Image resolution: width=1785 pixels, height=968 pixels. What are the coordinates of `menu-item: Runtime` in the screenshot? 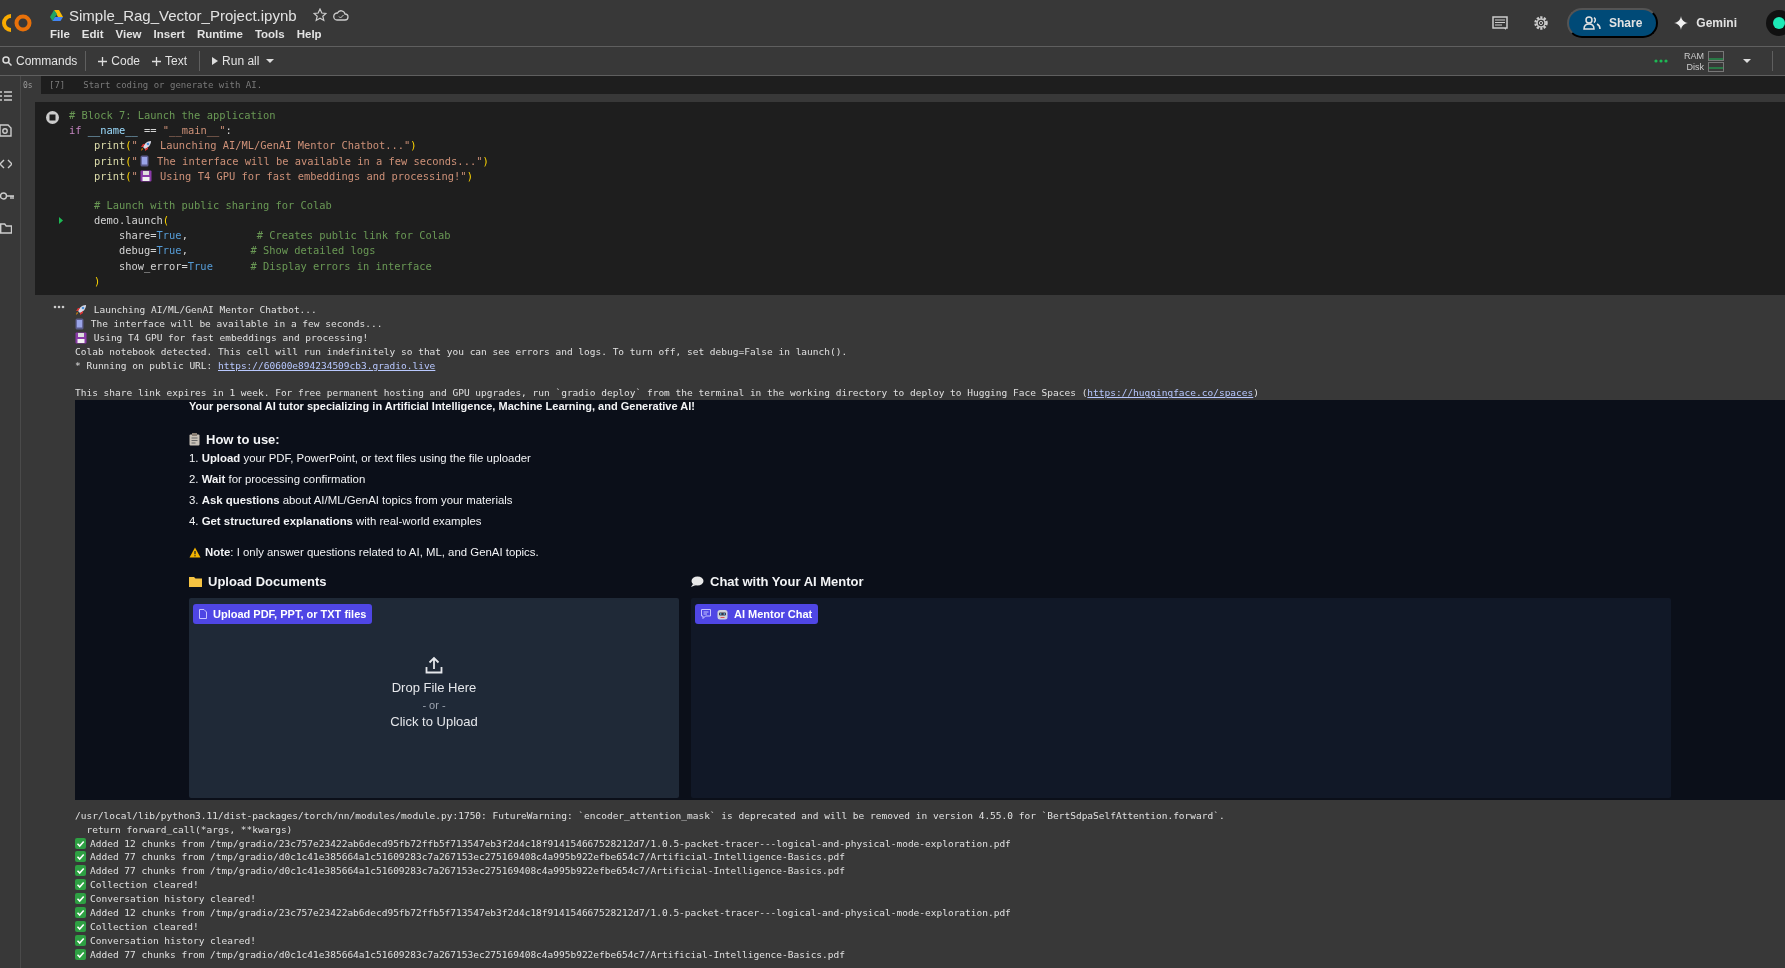 It's located at (219, 33).